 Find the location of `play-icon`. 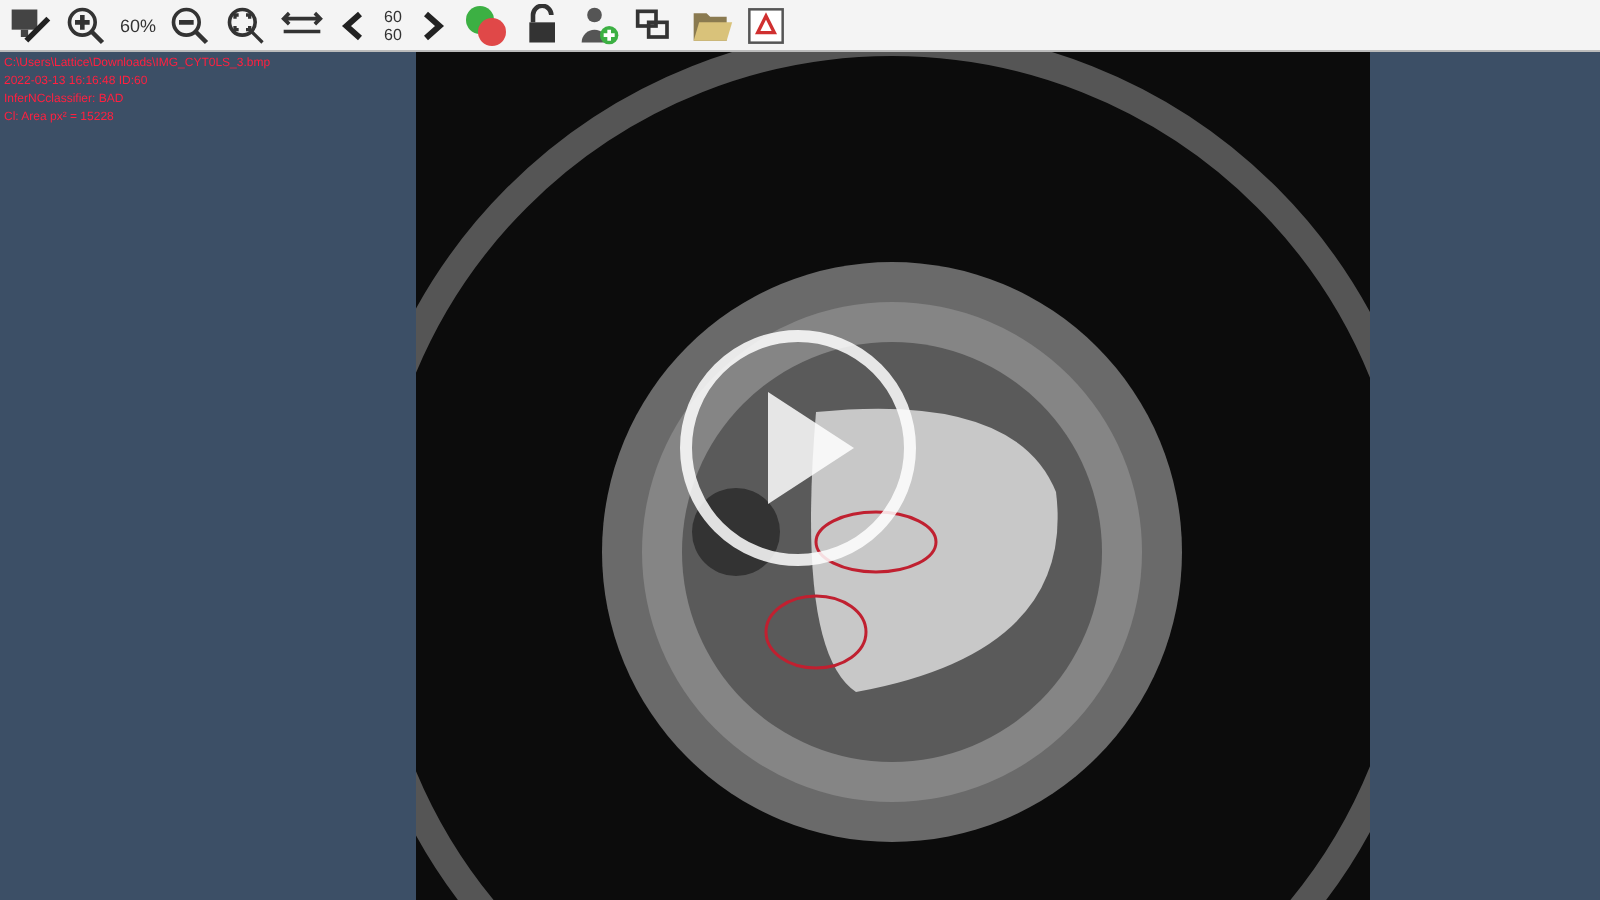

play-icon is located at coordinates (798, 448).